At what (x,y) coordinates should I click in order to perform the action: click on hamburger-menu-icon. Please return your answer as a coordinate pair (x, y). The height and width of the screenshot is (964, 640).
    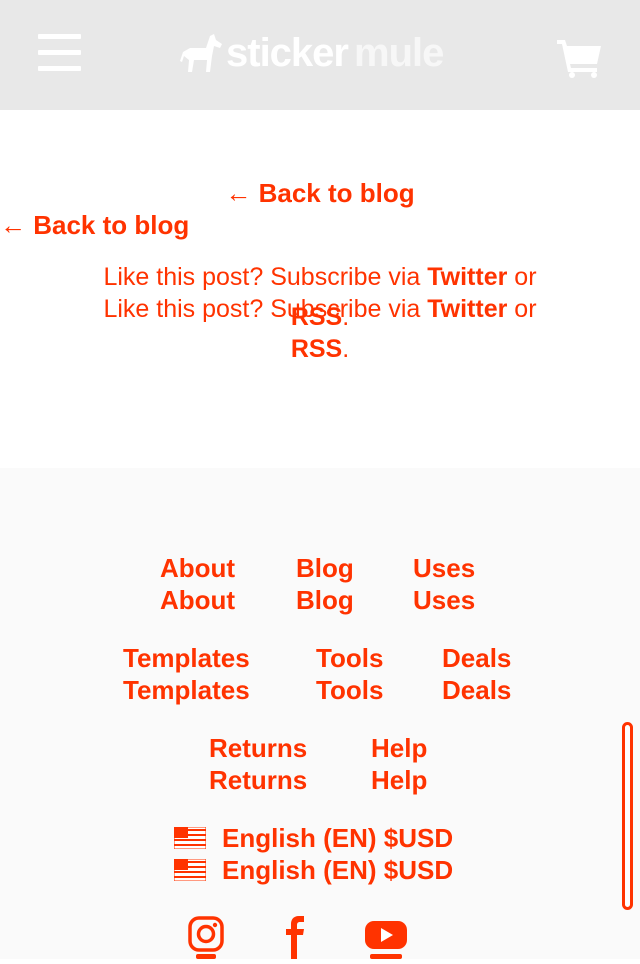
    Looking at the image, I should click on (59, 36).